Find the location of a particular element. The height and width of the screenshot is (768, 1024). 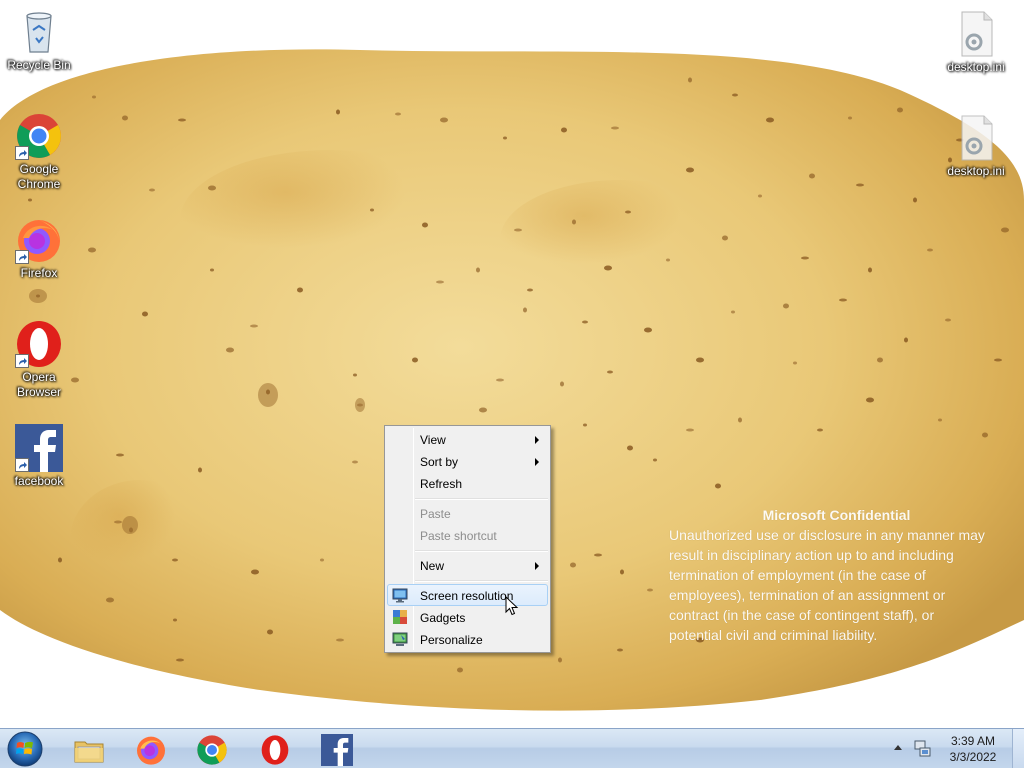

taskbar-button-opera is located at coordinates (275, 749).